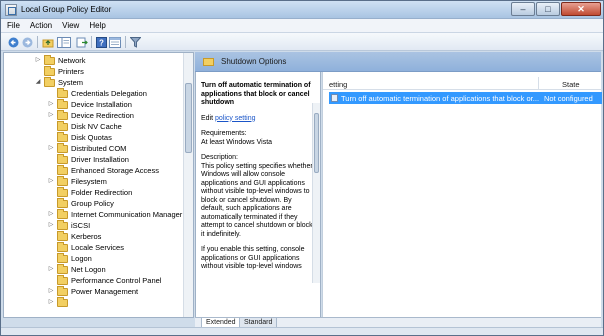 The width and height of the screenshot is (604, 336). What do you see at coordinates (302, 26) in the screenshot?
I see `menu-bar: File Action View Help` at bounding box center [302, 26].